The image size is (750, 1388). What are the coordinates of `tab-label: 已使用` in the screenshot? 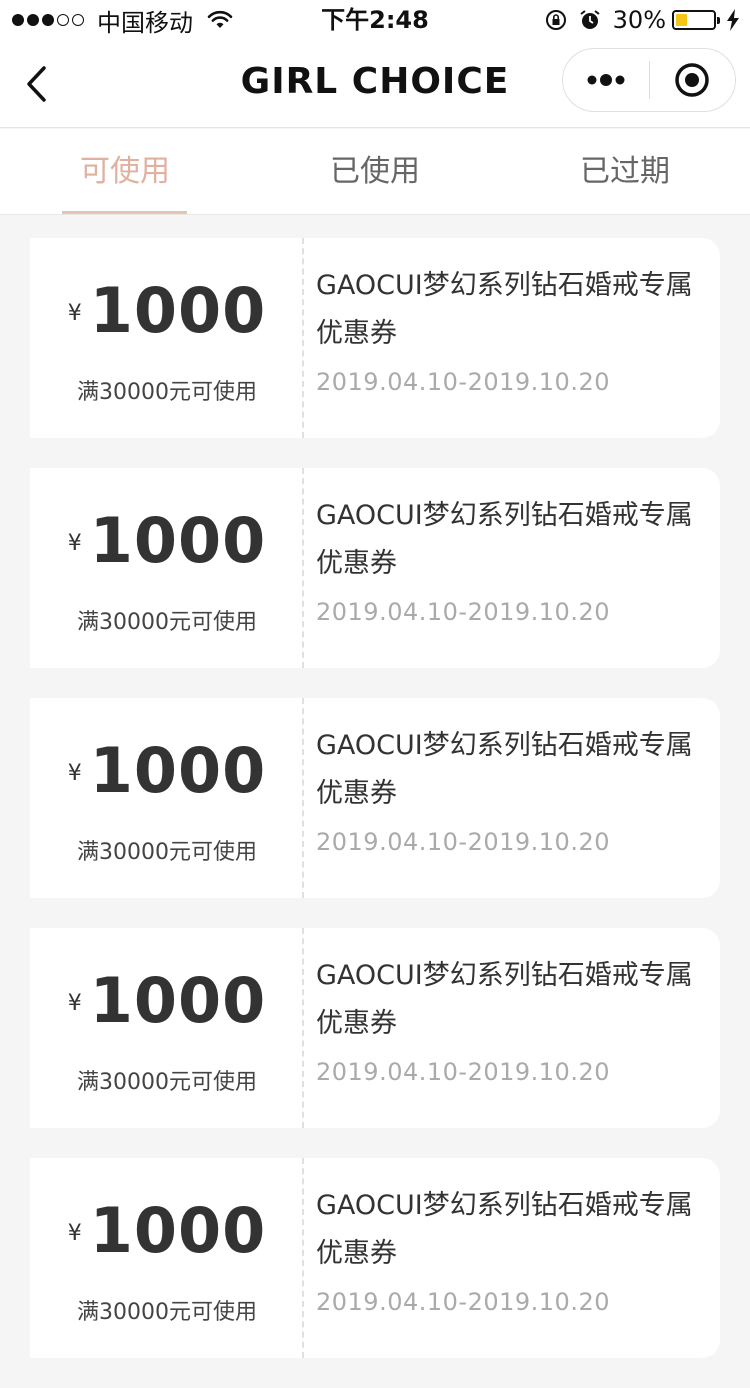 It's located at (375, 171).